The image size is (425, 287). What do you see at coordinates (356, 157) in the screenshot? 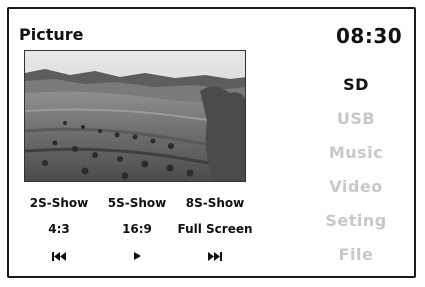
I see `menu-item-music: Music` at bounding box center [356, 157].